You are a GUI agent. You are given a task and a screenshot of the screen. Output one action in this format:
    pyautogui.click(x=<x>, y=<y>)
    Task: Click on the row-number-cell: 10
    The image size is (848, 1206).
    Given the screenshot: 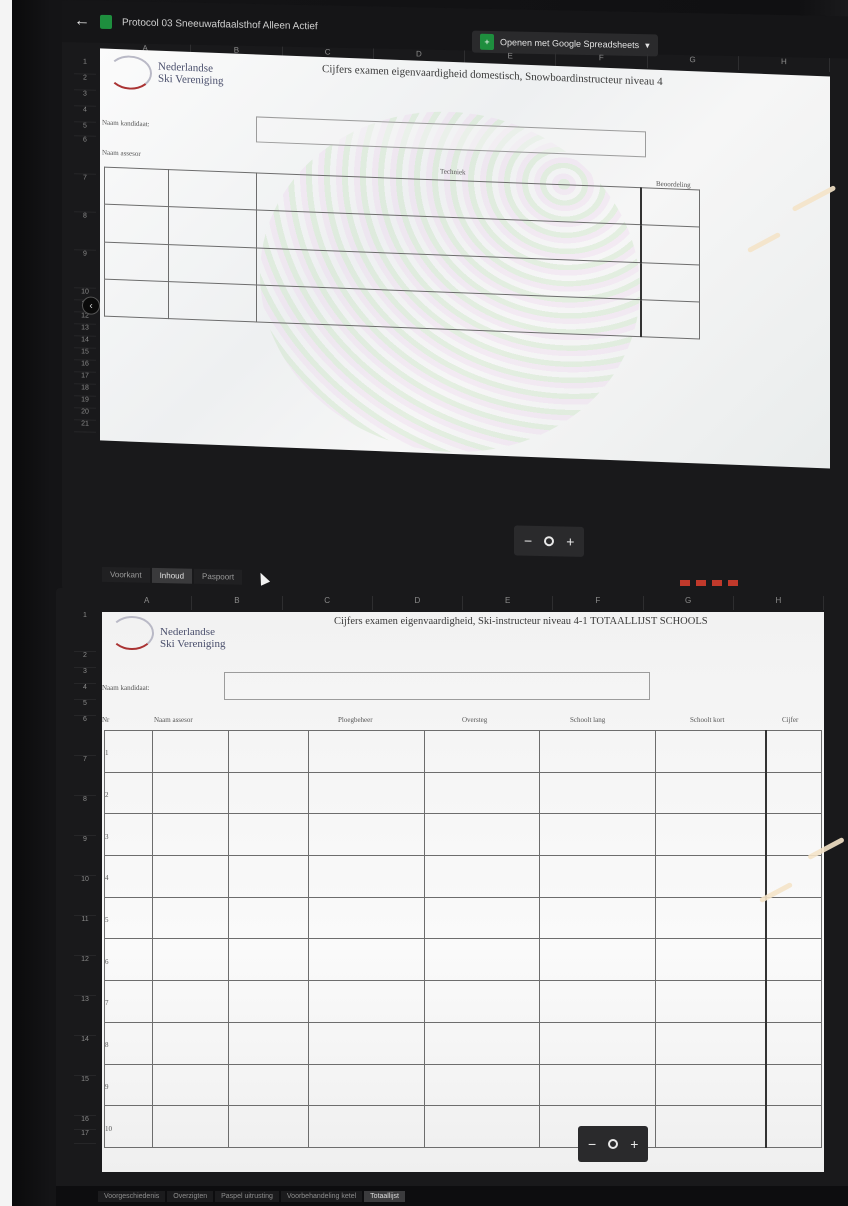 What is the action you would take?
    pyautogui.click(x=128, y=1126)
    